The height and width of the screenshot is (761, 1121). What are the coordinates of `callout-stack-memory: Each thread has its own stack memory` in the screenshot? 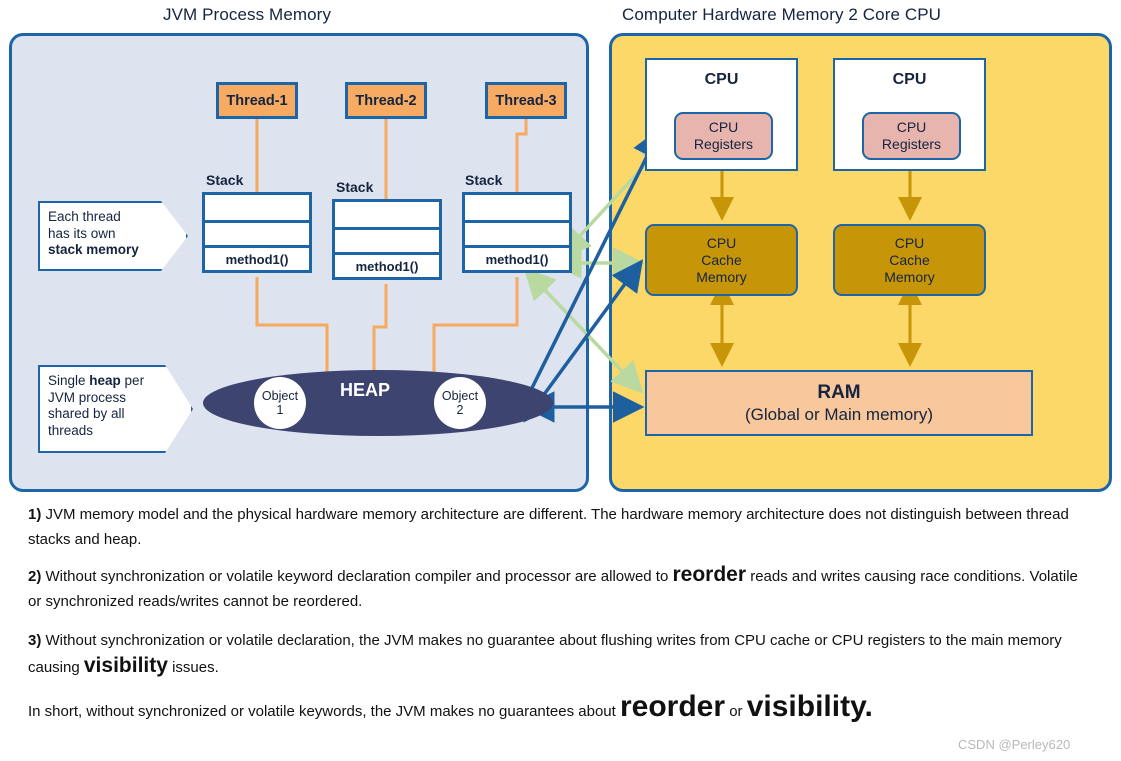 It's located at (113, 236).